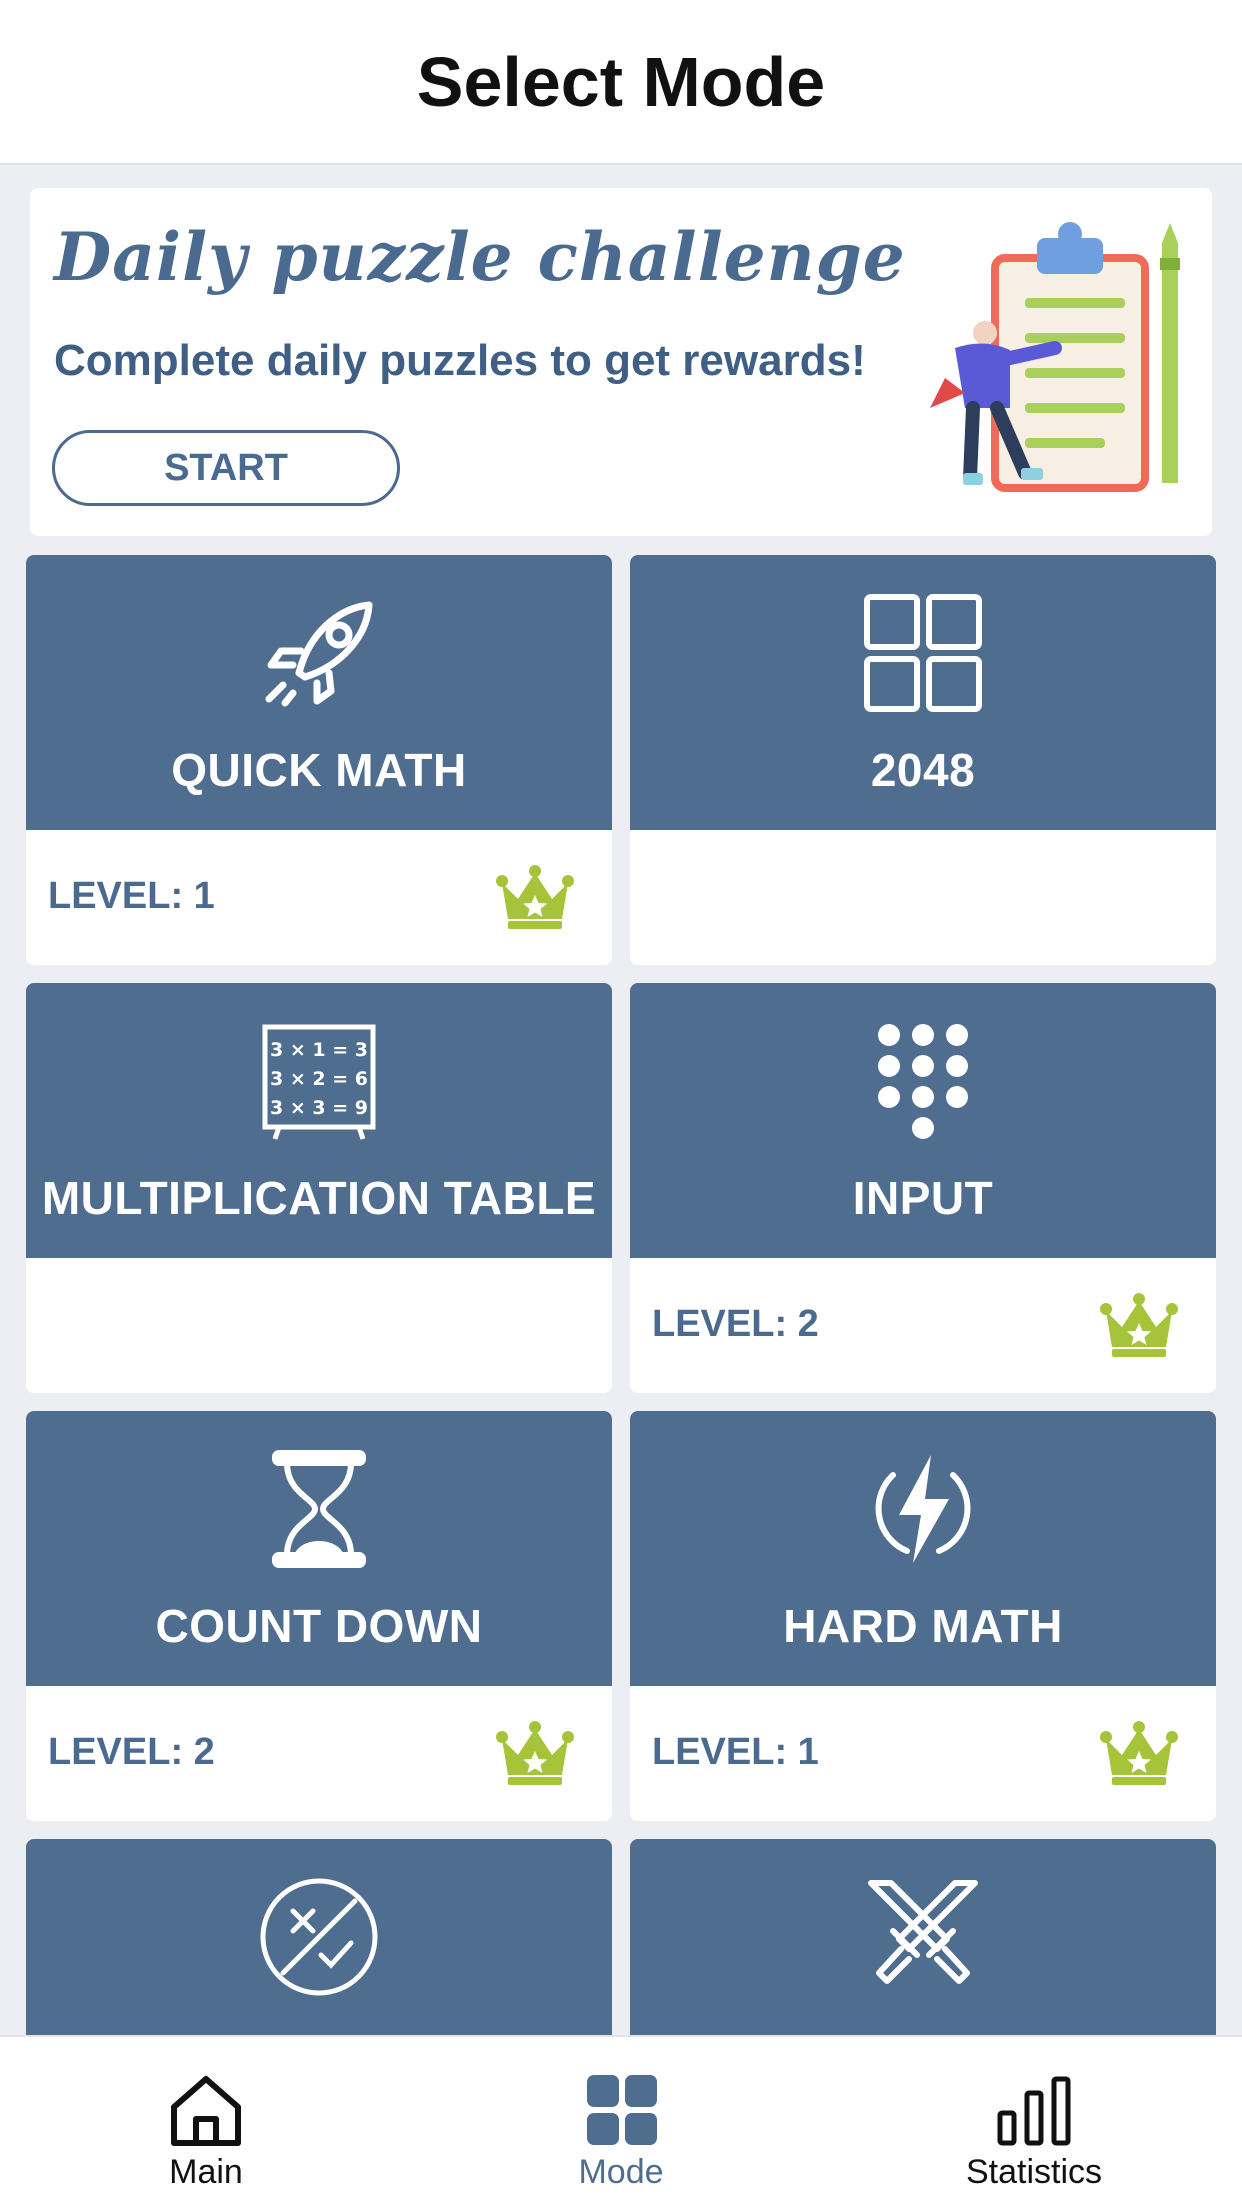 The height and width of the screenshot is (2208, 1242). Describe the element at coordinates (319, 1626) in the screenshot. I see `mode-name: COUNT DOWN` at that location.